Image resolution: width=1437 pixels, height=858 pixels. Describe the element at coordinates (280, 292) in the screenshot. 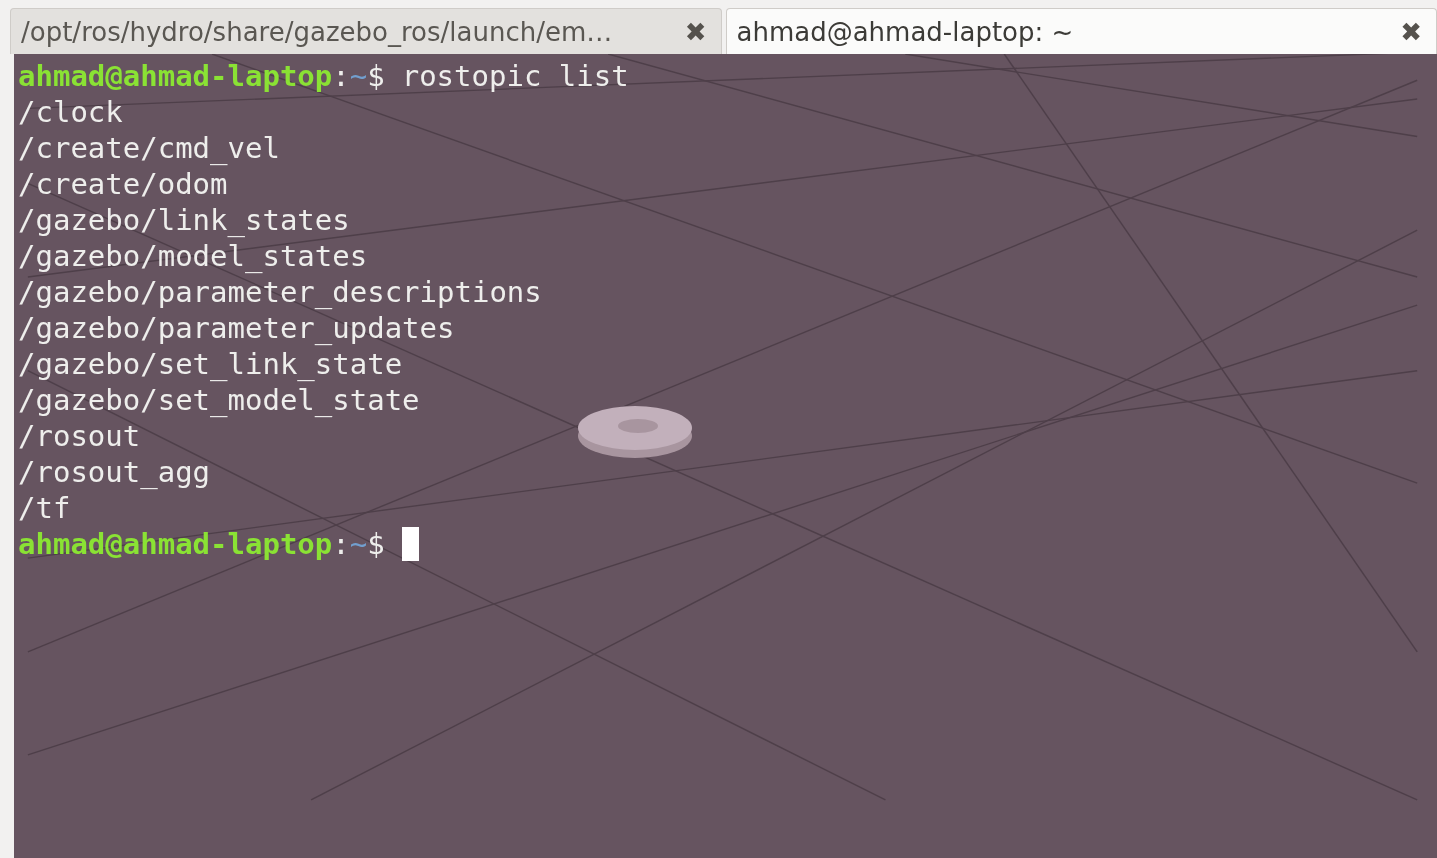

I see `output-line: /gazebo/parameter_descriptions` at that location.